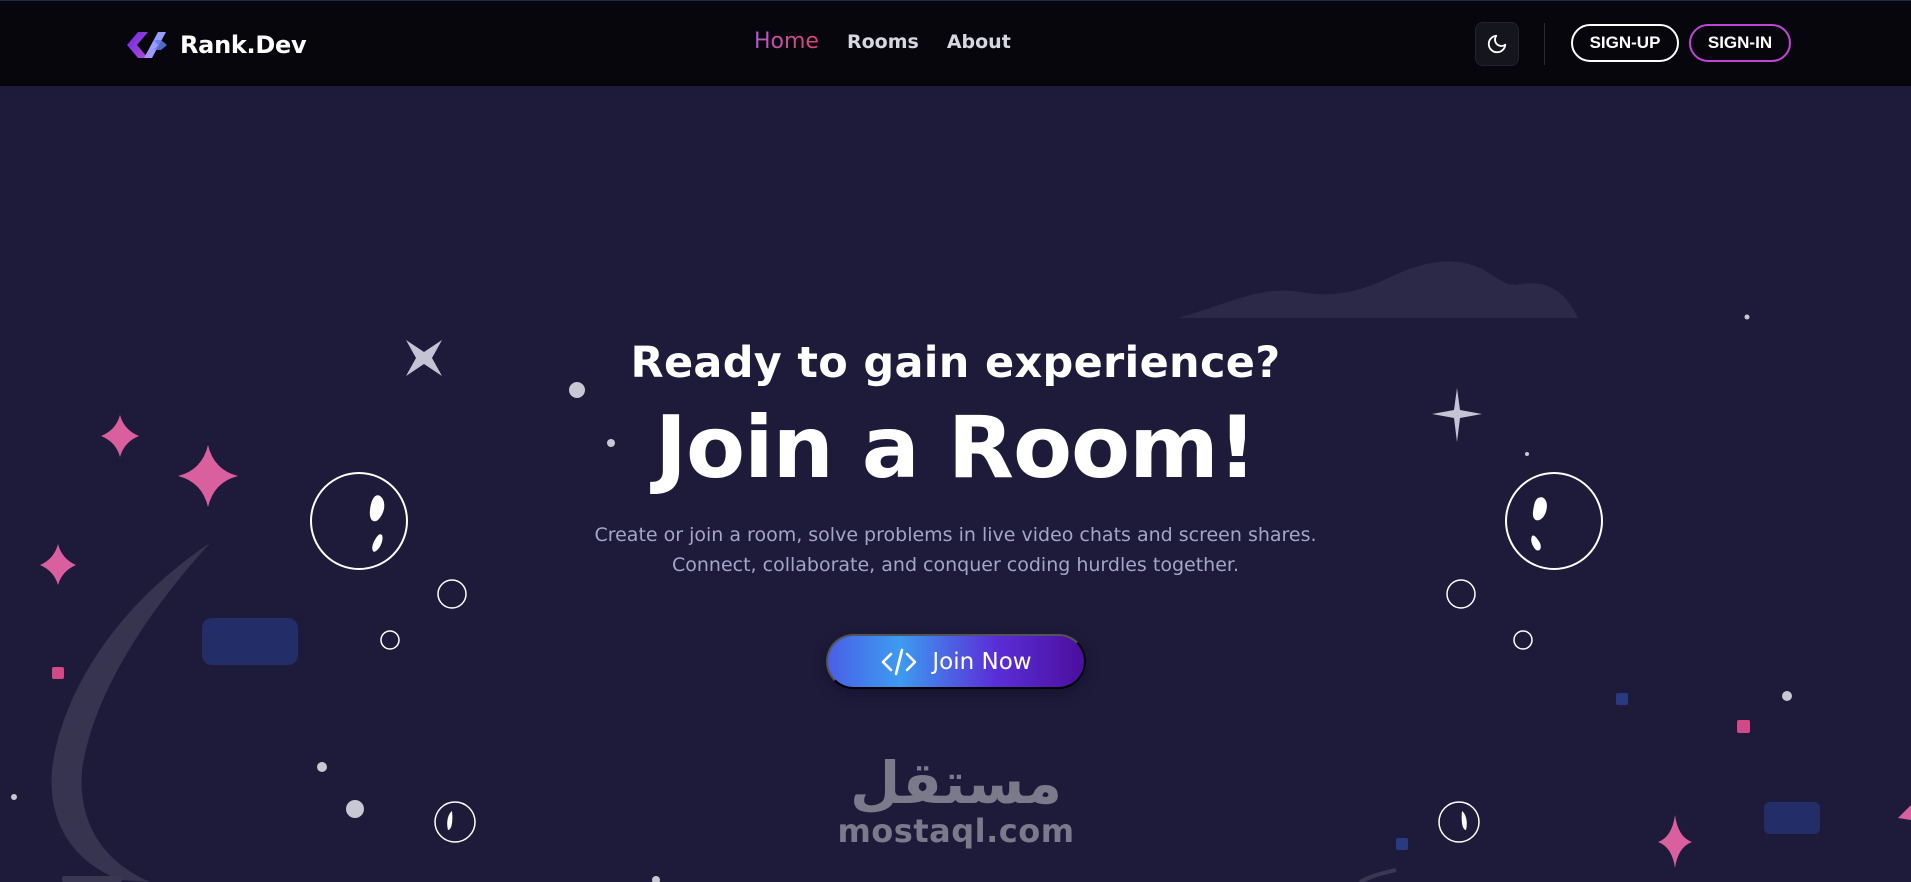 This screenshot has width=1911, height=882. Describe the element at coordinates (1792, 818) in the screenshot. I see `blue-block-right` at that location.